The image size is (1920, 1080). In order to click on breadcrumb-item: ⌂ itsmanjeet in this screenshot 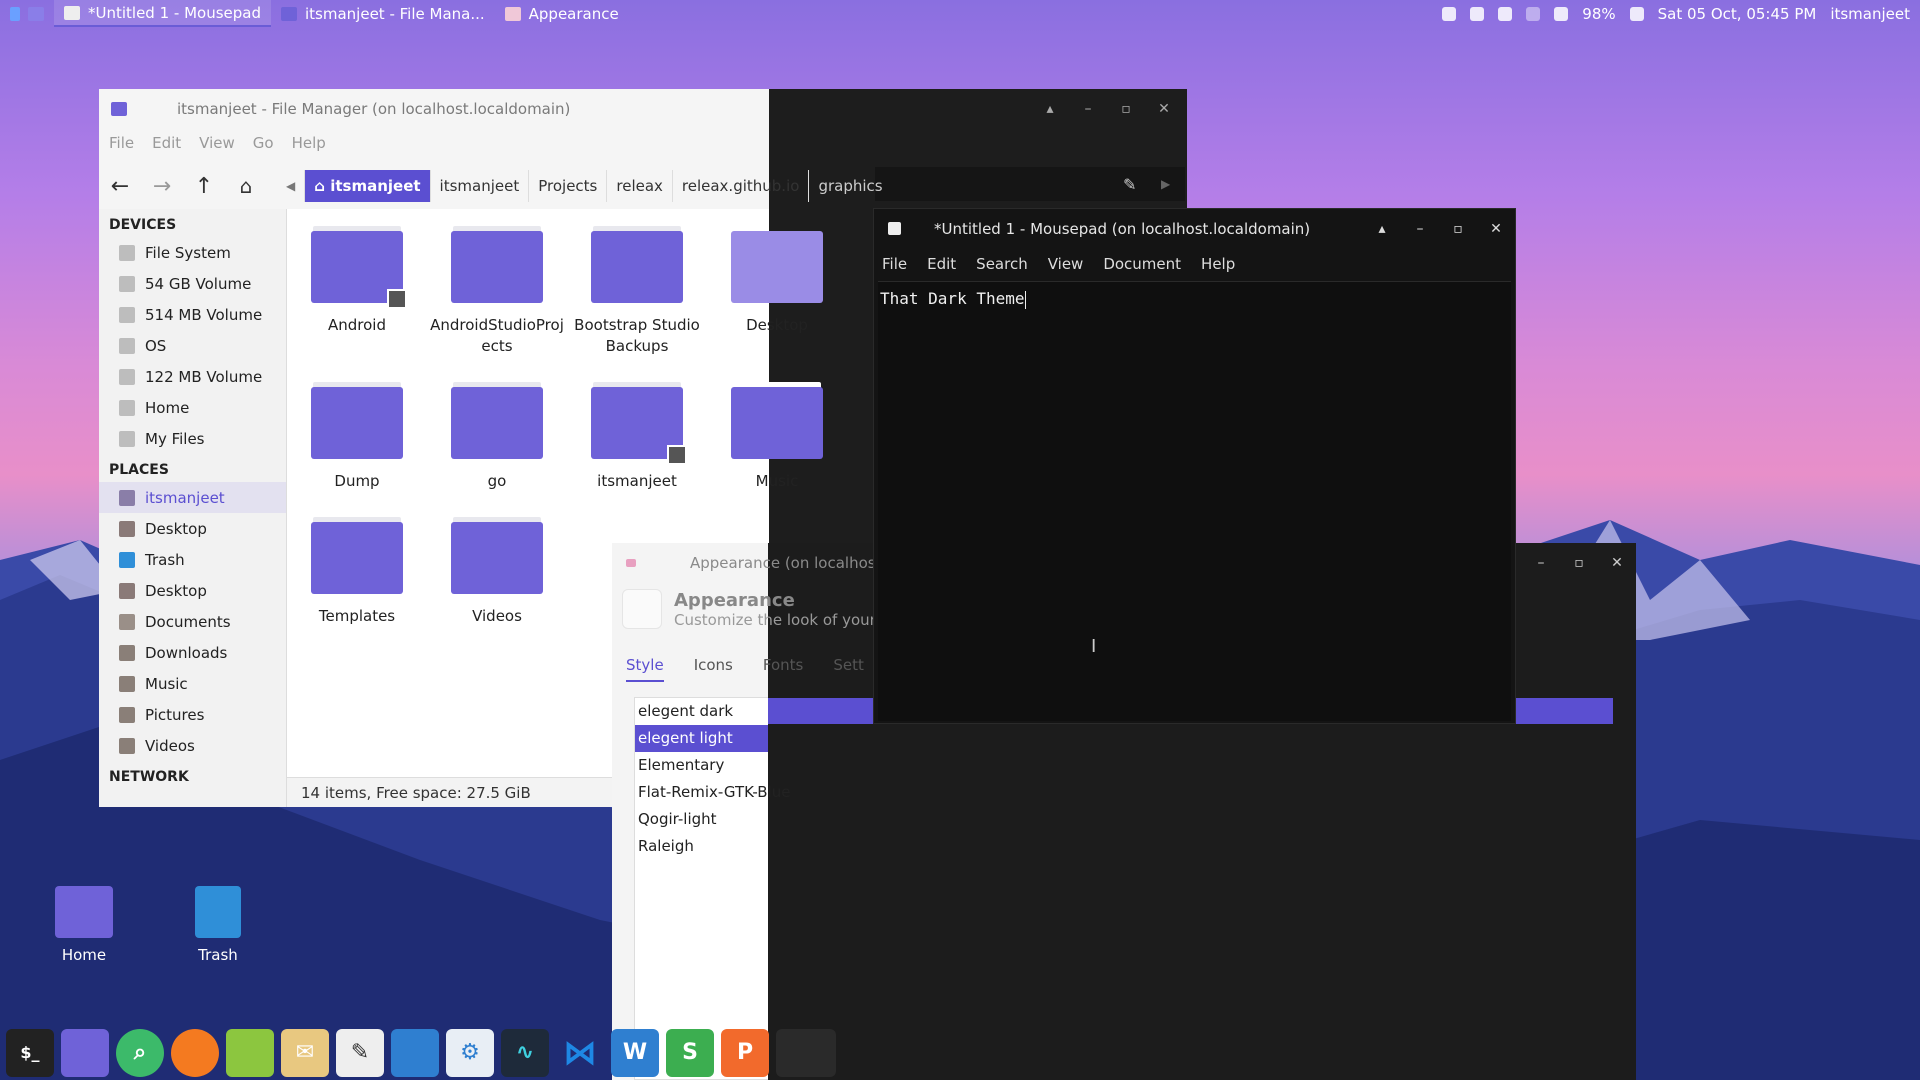, I will do `click(368, 186)`.